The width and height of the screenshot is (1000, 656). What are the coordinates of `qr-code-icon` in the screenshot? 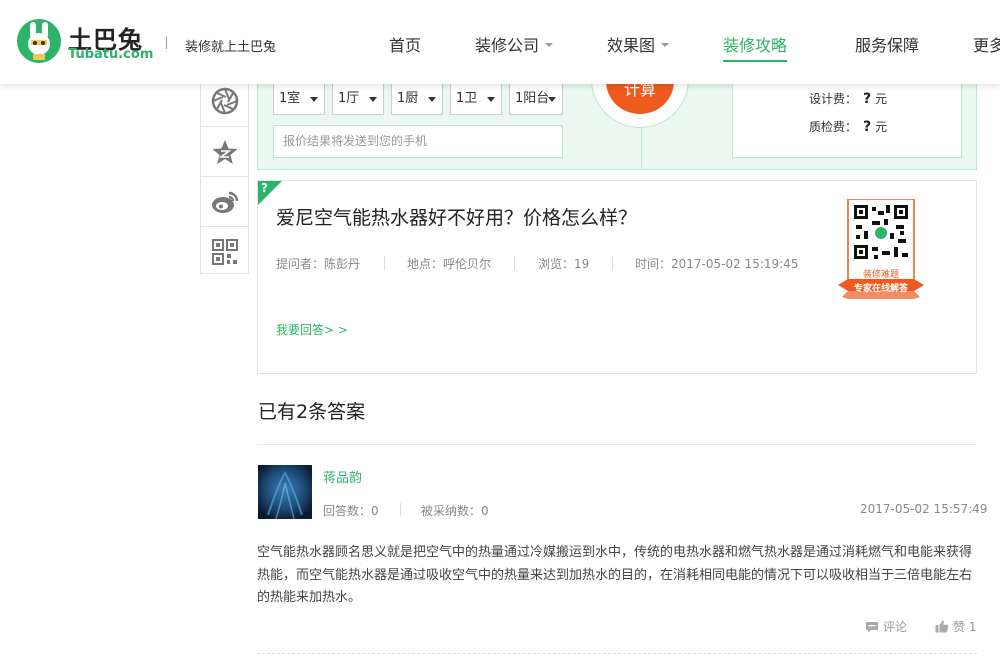 It's located at (224, 251).